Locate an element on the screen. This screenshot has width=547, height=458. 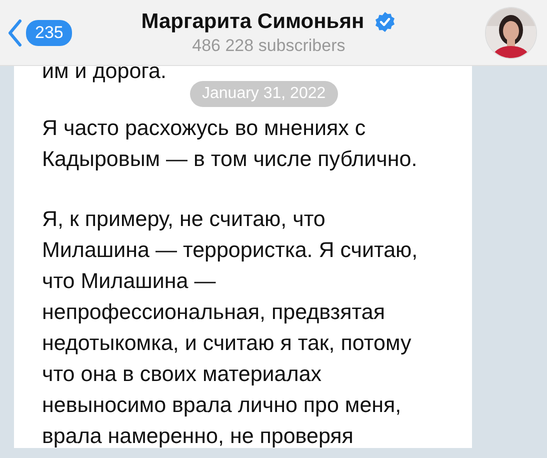
message-line: Я часто расхожусь во мнениях с is located at coordinates (204, 128).